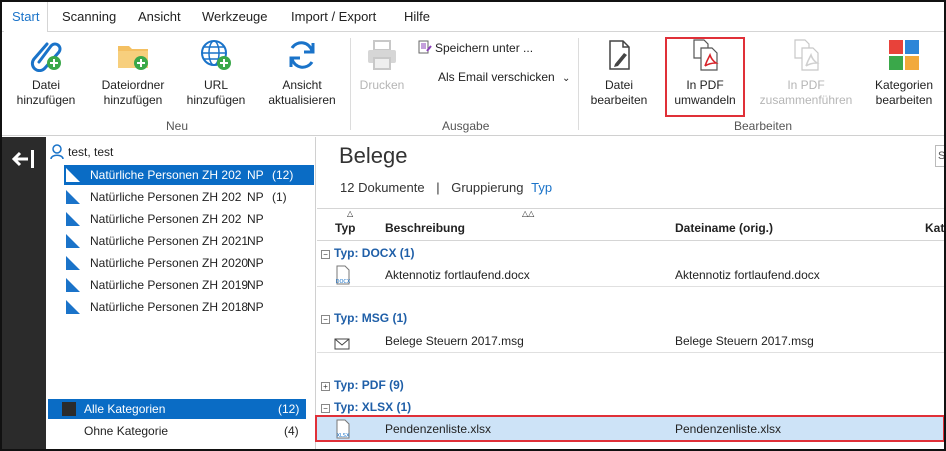 Image resolution: width=946 pixels, height=451 pixels. What do you see at coordinates (939, 156) in the screenshot?
I see `search-box-edge: S` at bounding box center [939, 156].